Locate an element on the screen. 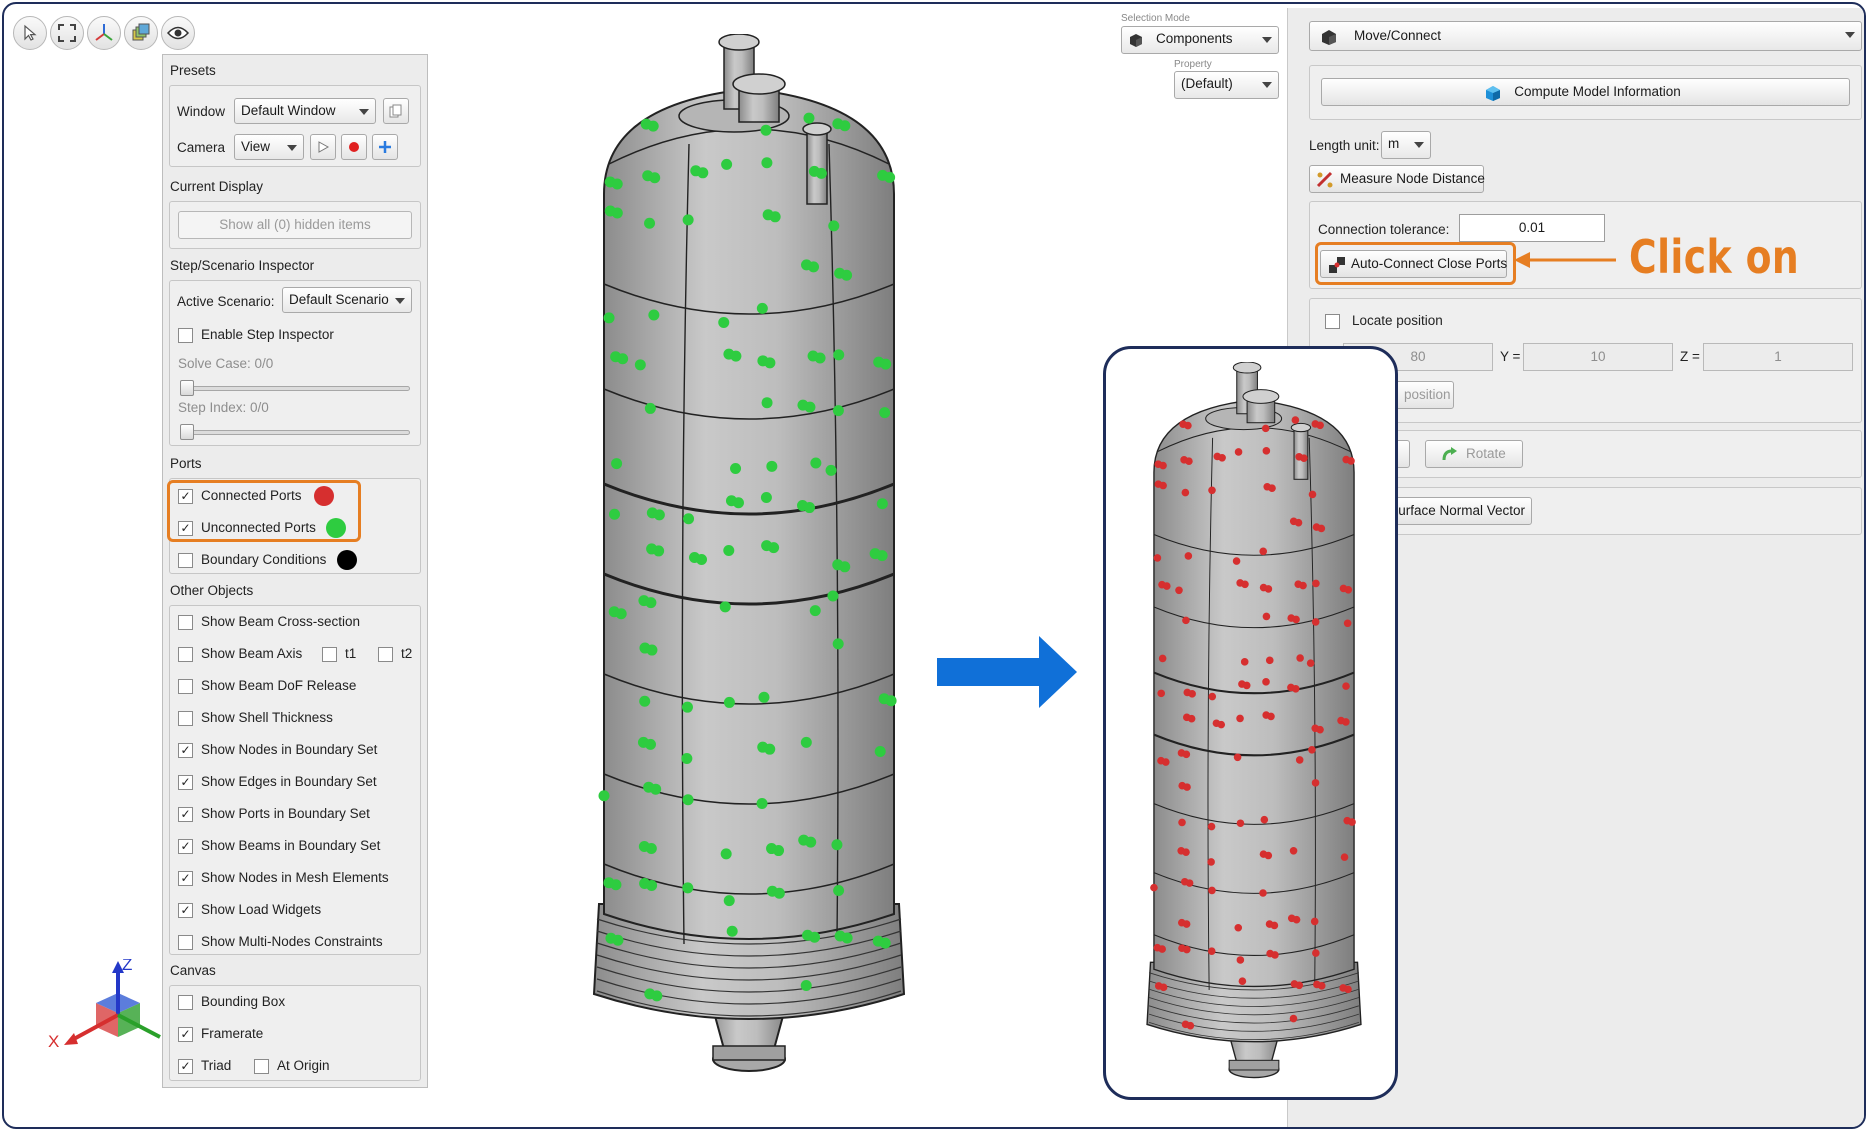 This screenshot has height=1131, width=1868. boundary-conditions-color-swatch is located at coordinates (347, 560).